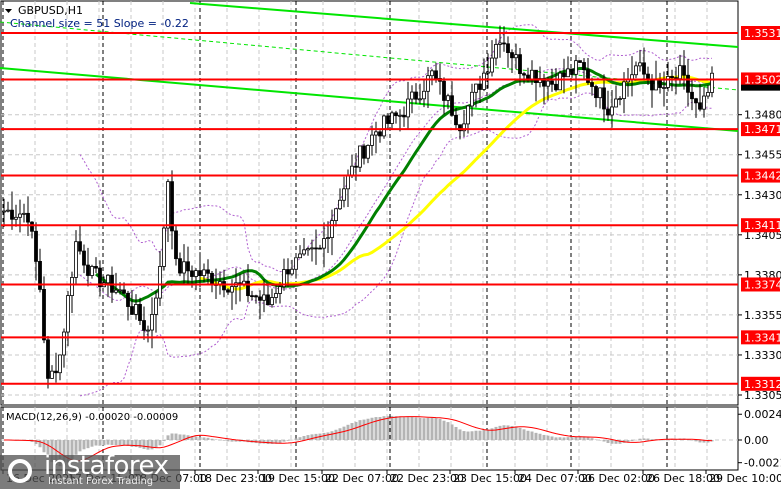 The height and width of the screenshot is (489, 781). Describe the element at coordinates (762, 176) in the screenshot. I see `level-label: 1.3442` at that location.